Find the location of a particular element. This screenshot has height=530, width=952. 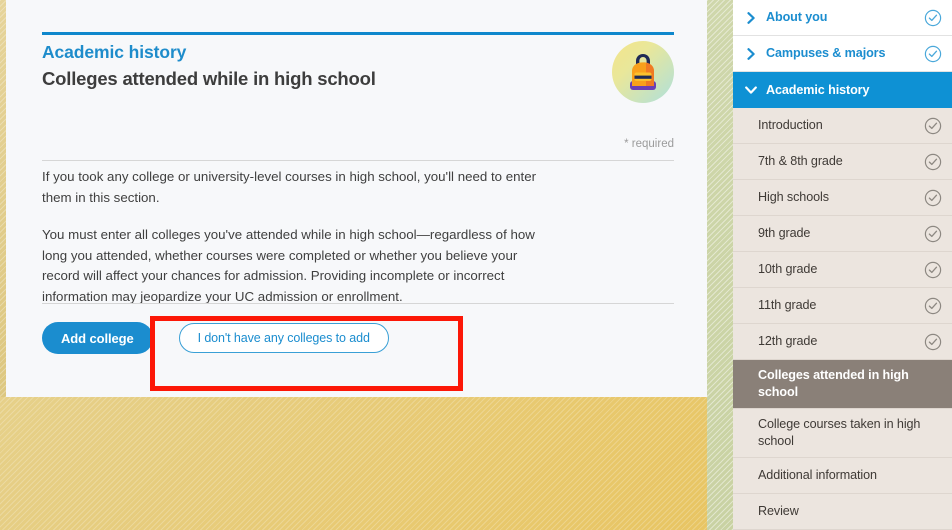

sidebar-item-label: High schools is located at coordinates (793, 197).